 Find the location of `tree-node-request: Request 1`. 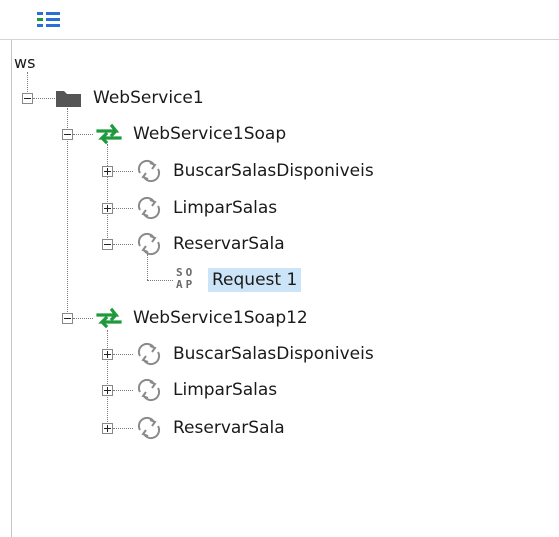

tree-node-request: Request 1 is located at coordinates (255, 280).